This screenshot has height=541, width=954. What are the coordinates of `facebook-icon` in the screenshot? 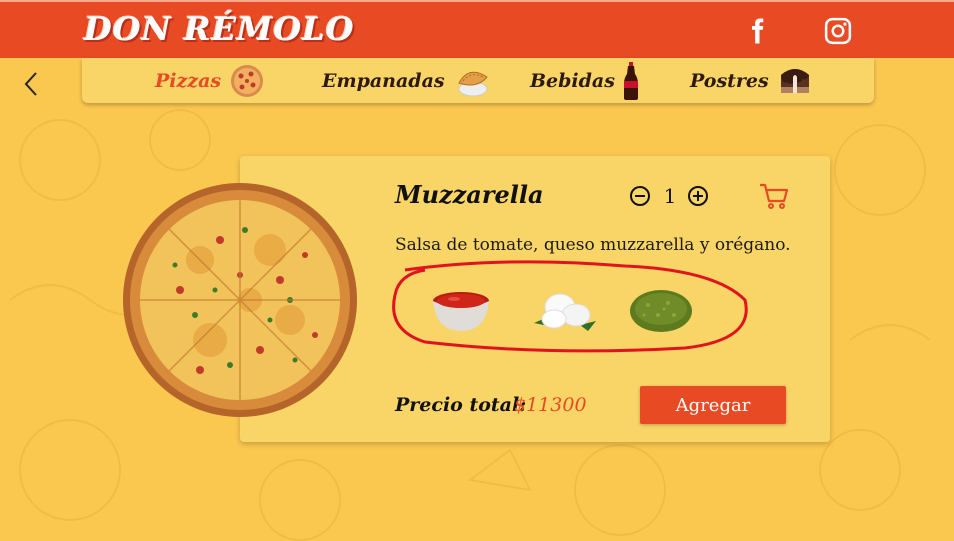 It's located at (757, 31).